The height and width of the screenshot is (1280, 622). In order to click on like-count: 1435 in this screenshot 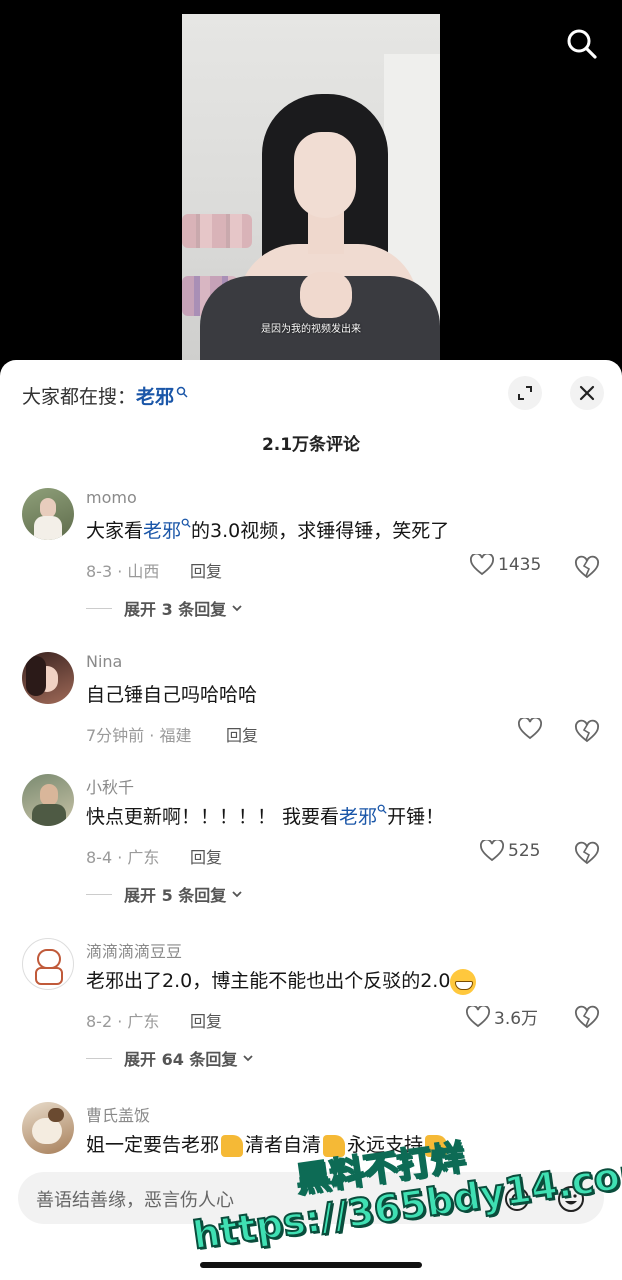, I will do `click(520, 565)`.